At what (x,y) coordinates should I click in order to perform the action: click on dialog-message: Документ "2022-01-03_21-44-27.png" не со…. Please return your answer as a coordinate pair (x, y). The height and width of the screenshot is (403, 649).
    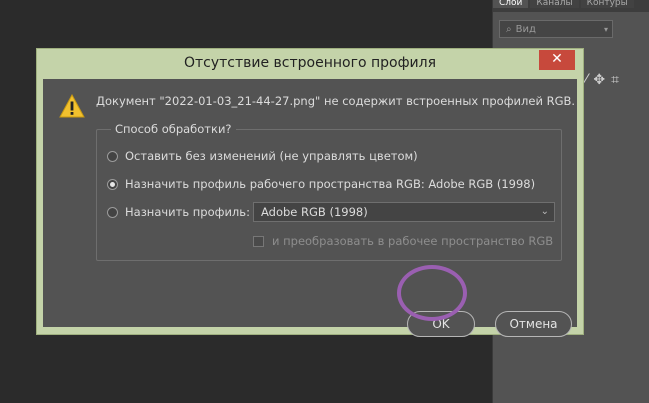
    Looking at the image, I should click on (336, 101).